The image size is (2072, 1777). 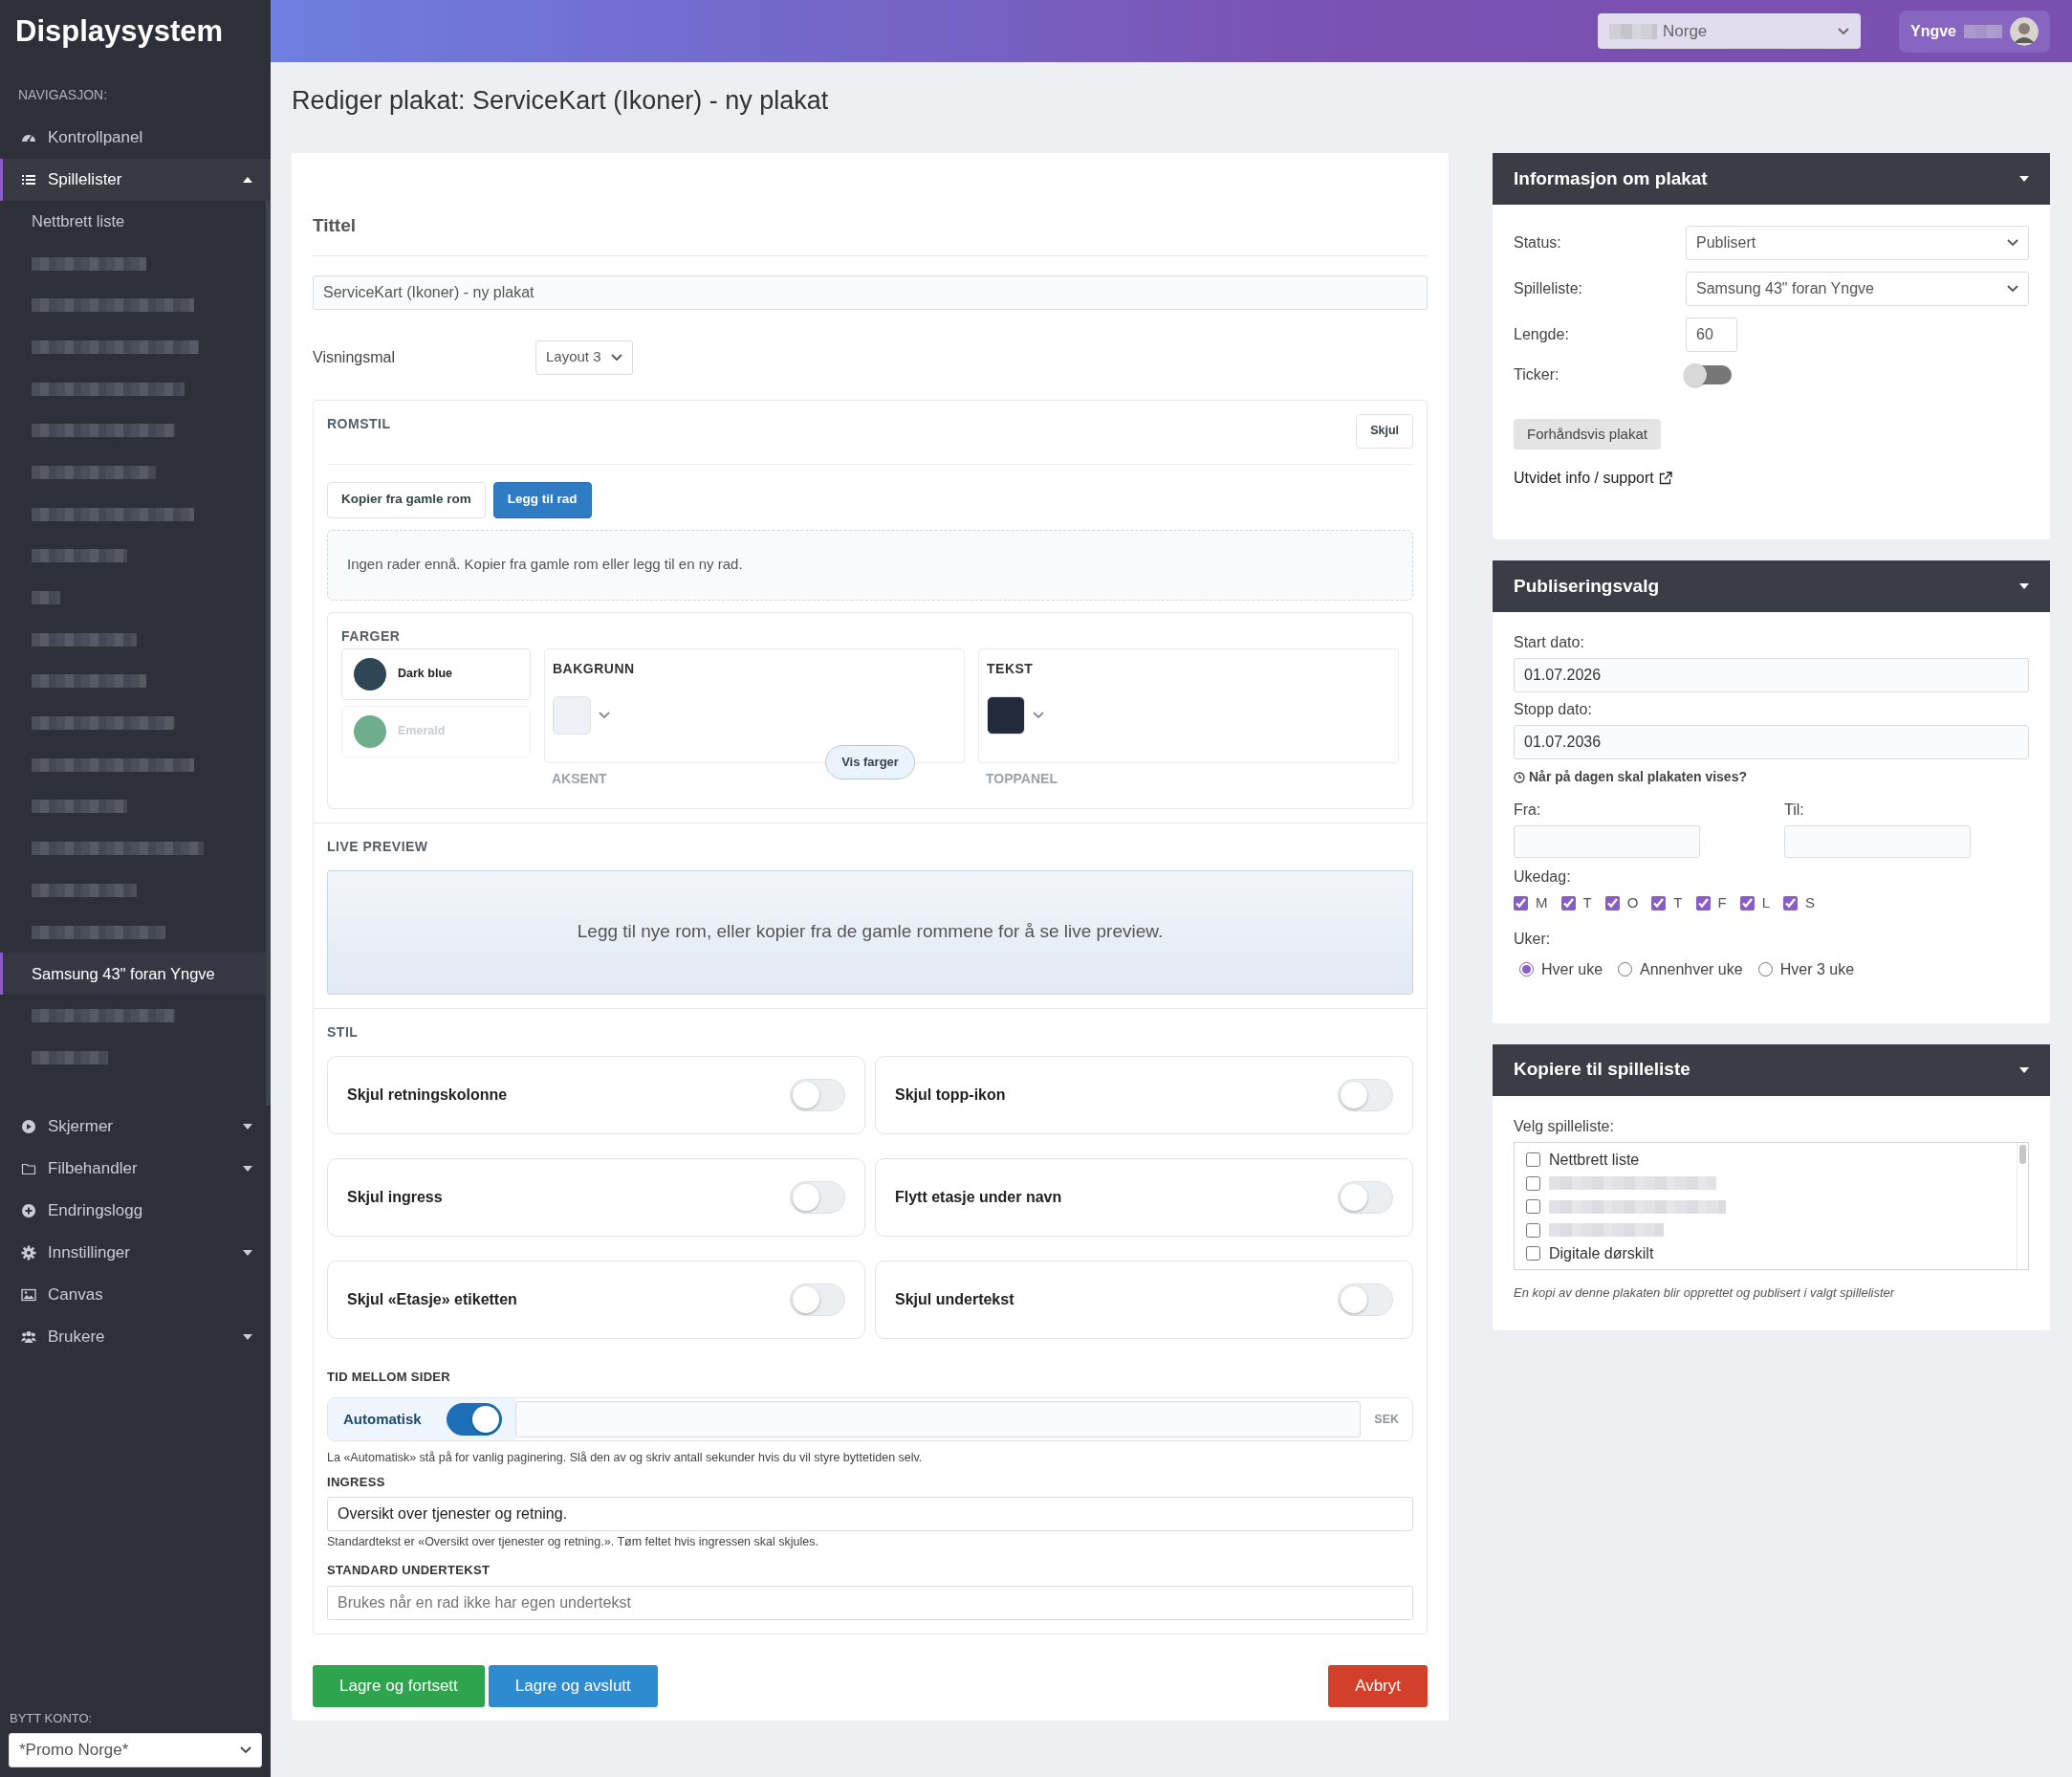 What do you see at coordinates (1857, 243) in the screenshot?
I see `status-select: Publisert` at bounding box center [1857, 243].